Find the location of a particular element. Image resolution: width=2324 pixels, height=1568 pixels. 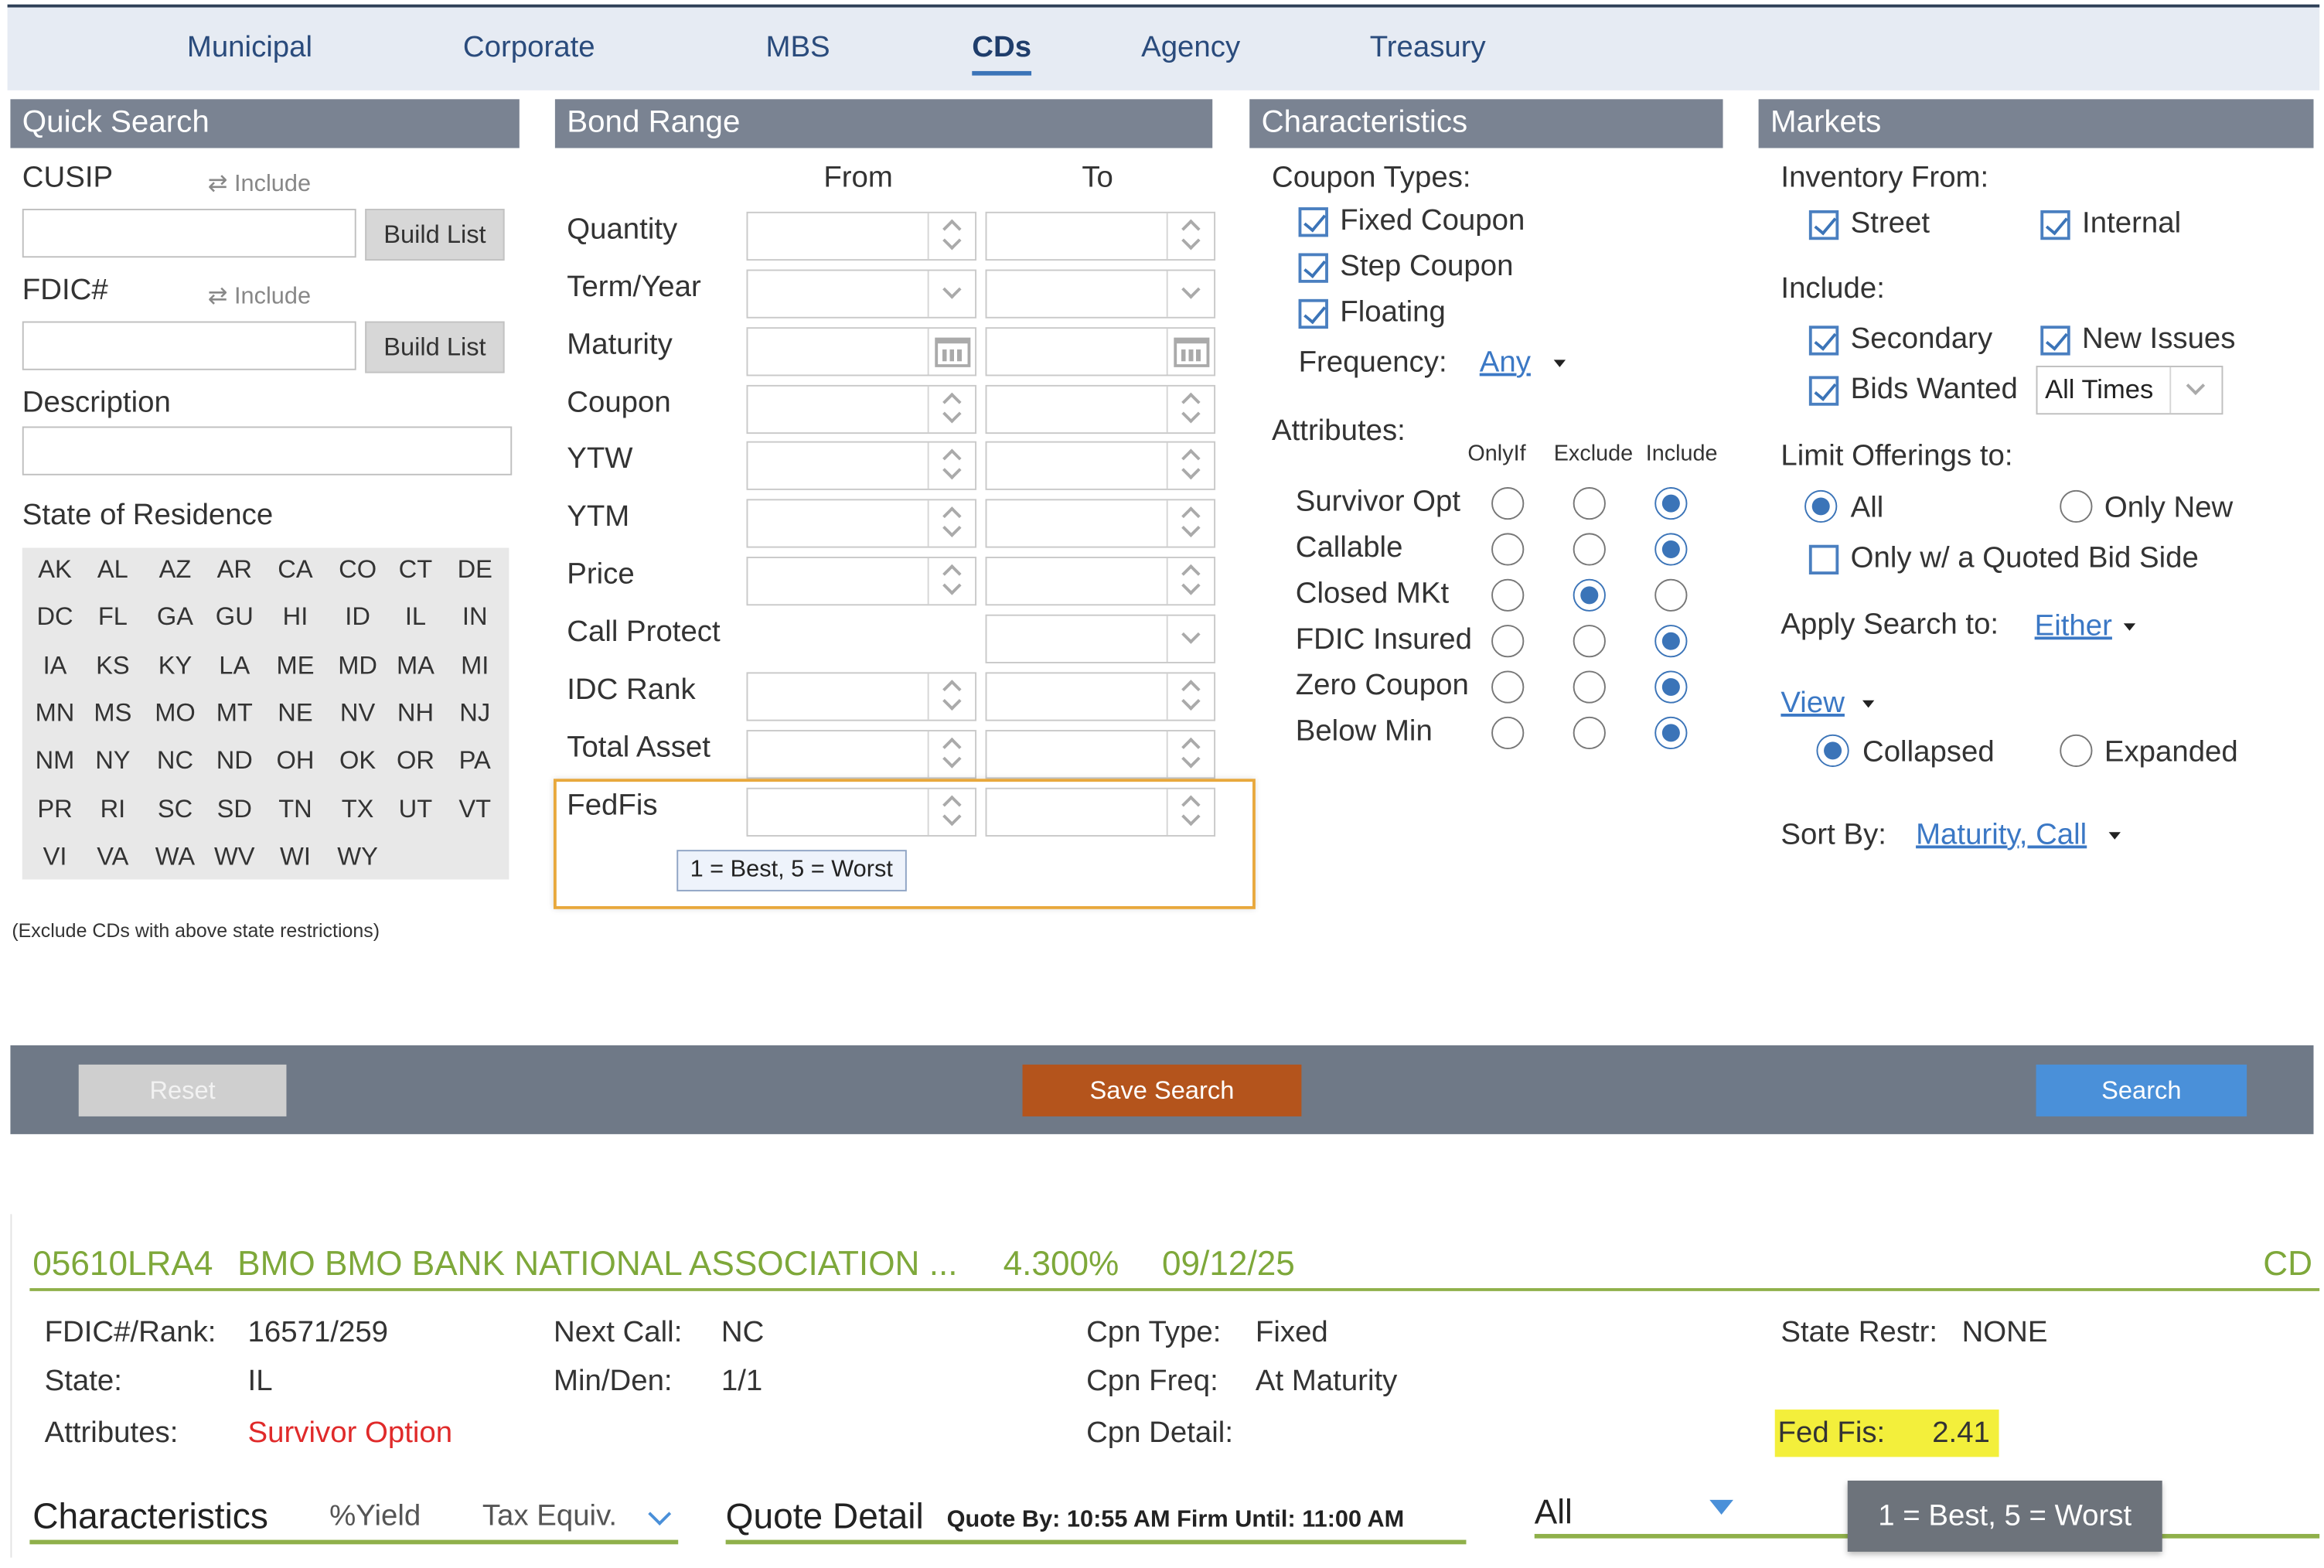

state-ut: UT is located at coordinates (416, 808).